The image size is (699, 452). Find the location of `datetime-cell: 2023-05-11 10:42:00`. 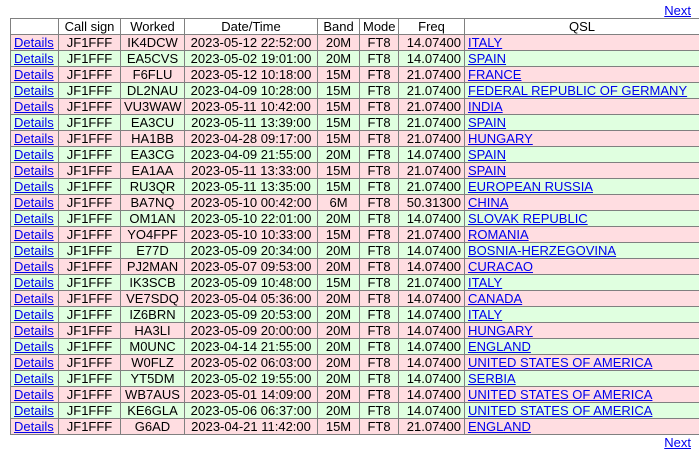

datetime-cell: 2023-05-11 10:42:00 is located at coordinates (251, 106).